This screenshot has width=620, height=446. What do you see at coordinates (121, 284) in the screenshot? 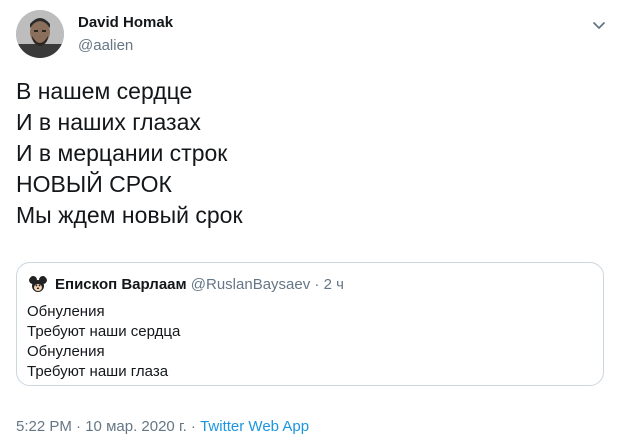
I see `quoted-author-name: Епископ Варлаам` at bounding box center [121, 284].